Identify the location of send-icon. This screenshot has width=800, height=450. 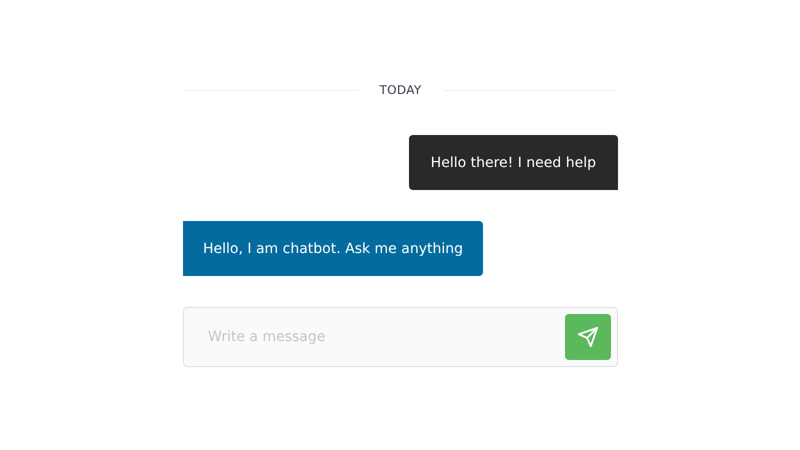
(588, 337).